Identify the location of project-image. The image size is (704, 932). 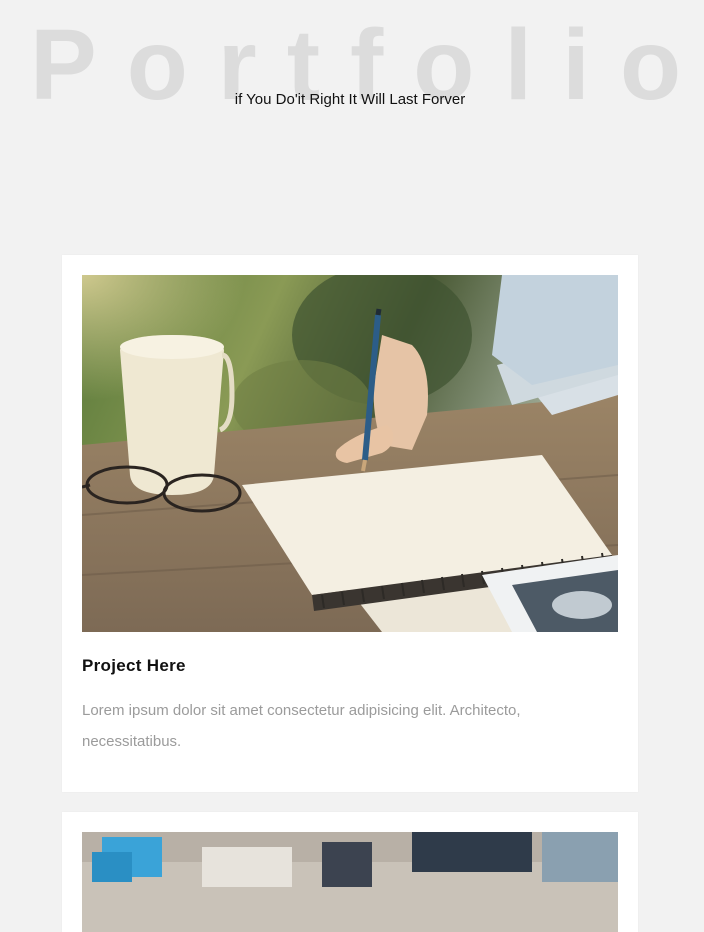
(350, 882).